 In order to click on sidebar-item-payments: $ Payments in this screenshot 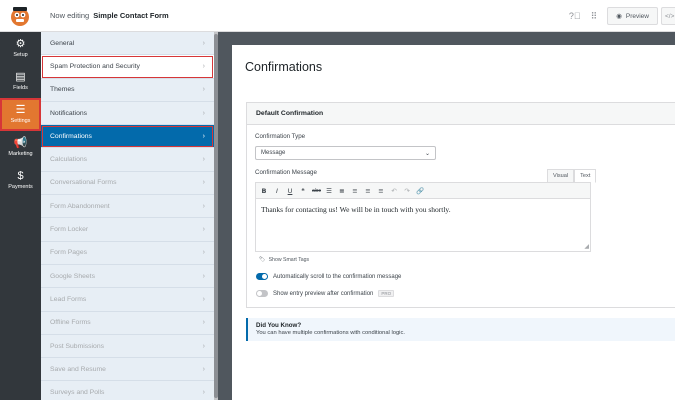, I will do `click(20, 180)`.